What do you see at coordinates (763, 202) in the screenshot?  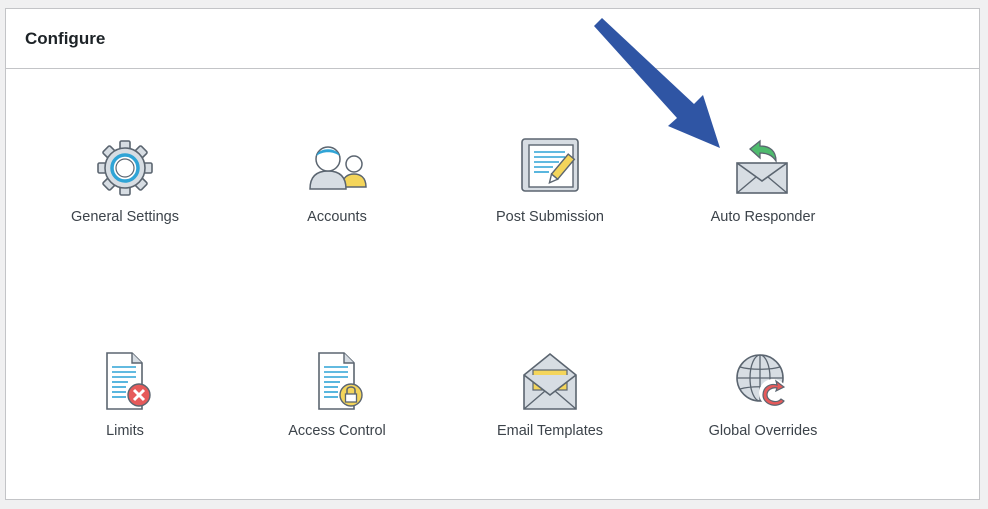 I see `auto-responder-tile: Auto Responder` at bounding box center [763, 202].